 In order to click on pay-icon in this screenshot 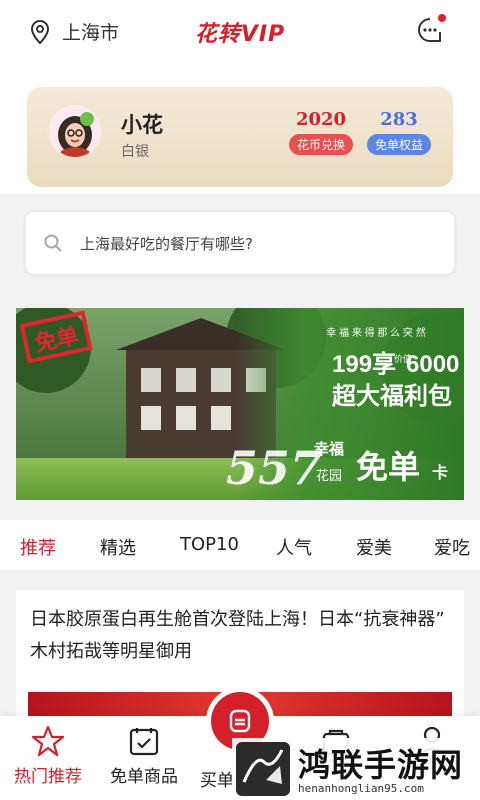, I will do `click(240, 721)`.